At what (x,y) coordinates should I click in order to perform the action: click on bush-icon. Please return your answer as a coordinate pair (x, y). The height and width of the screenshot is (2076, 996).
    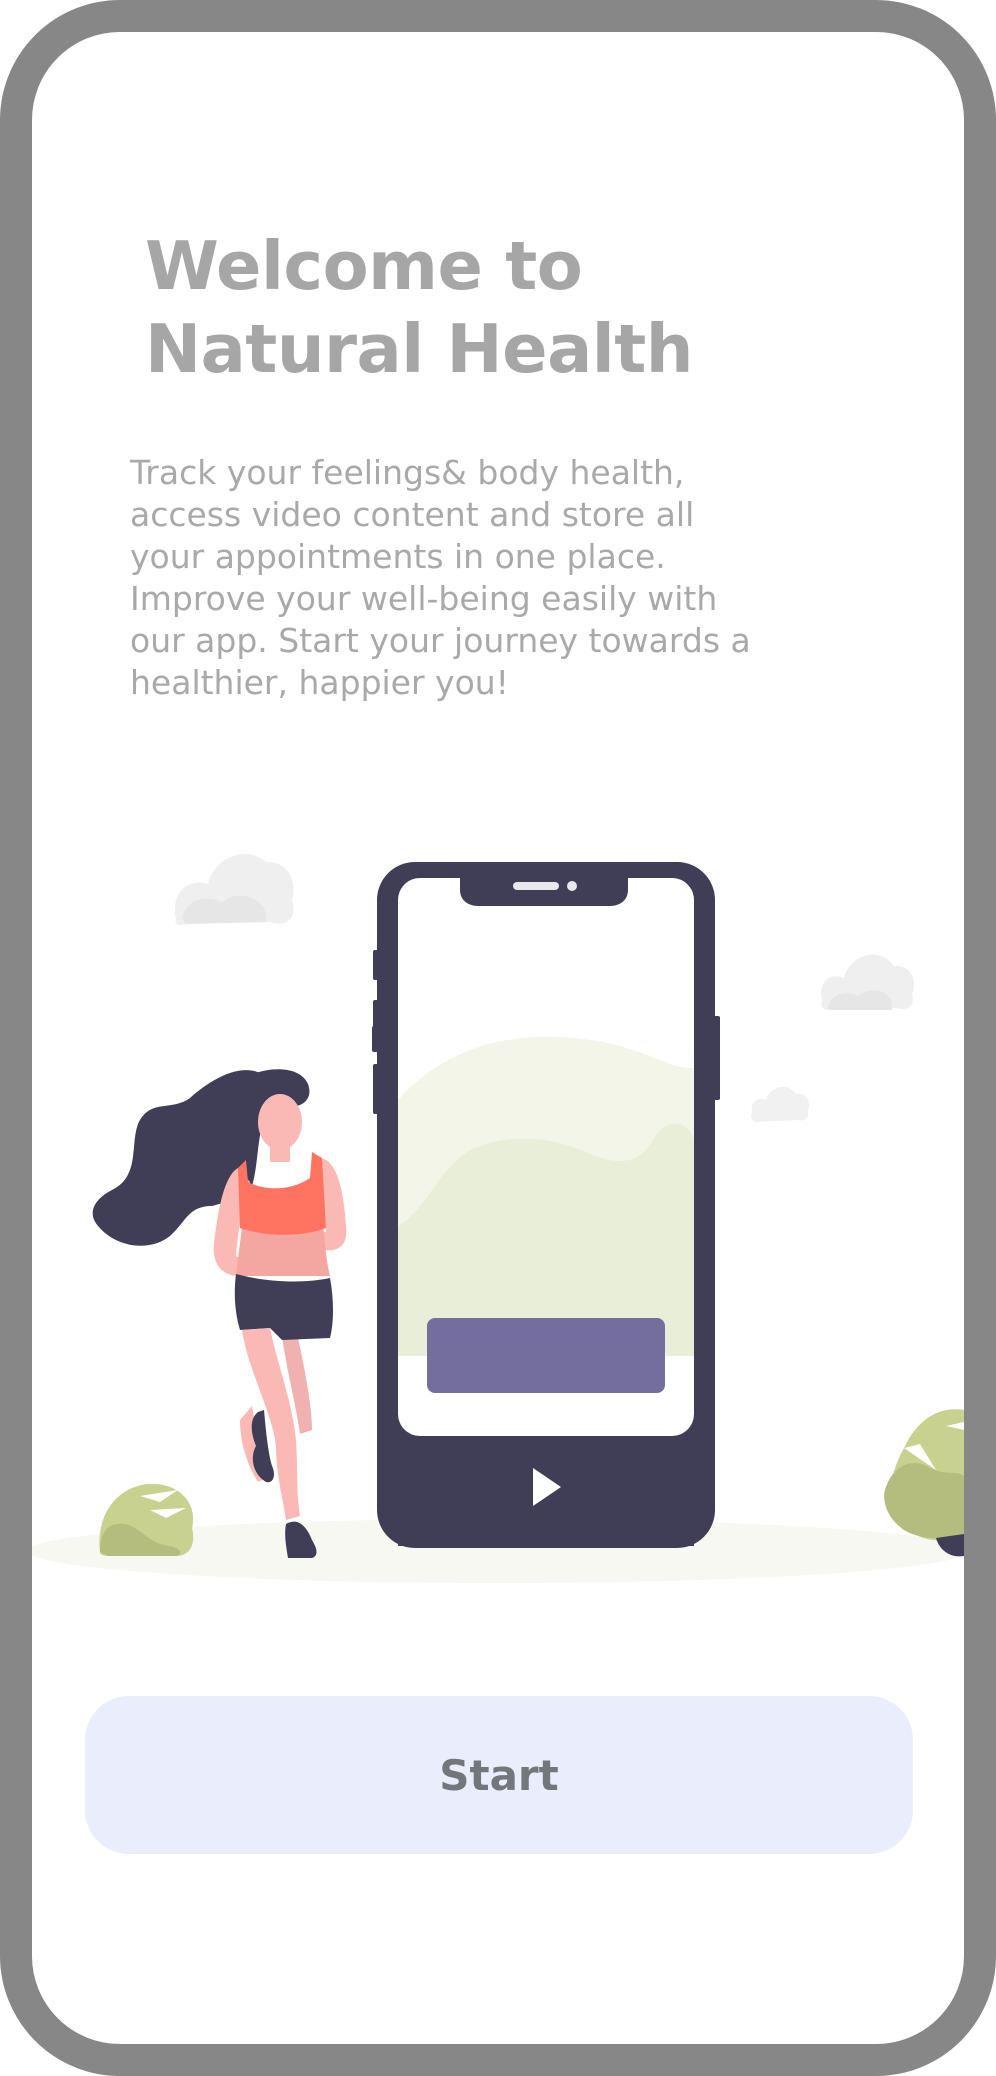
    Looking at the image, I should click on (146, 1519).